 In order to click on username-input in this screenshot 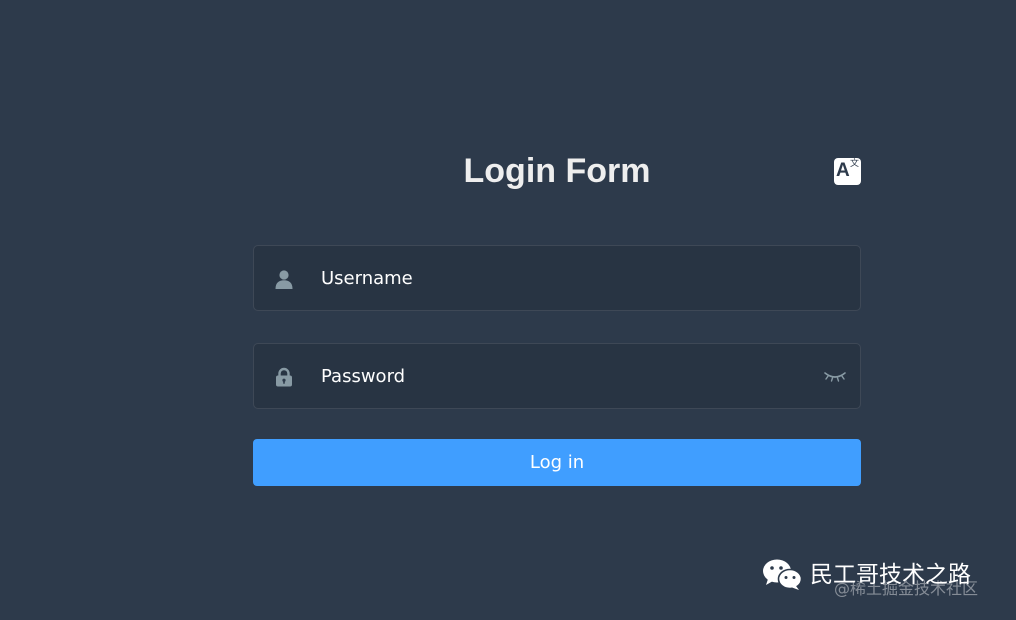, I will do `click(559, 278)`.